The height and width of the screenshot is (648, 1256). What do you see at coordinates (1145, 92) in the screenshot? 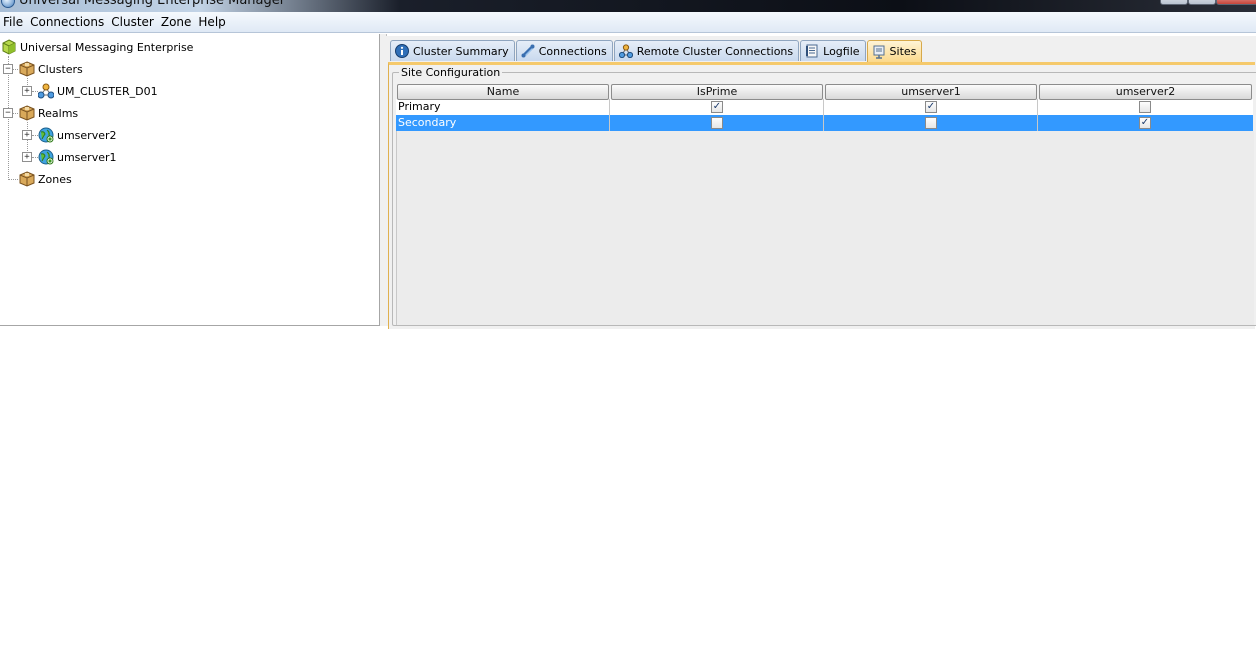
I see `column-header-umserver2: umserver2` at bounding box center [1145, 92].